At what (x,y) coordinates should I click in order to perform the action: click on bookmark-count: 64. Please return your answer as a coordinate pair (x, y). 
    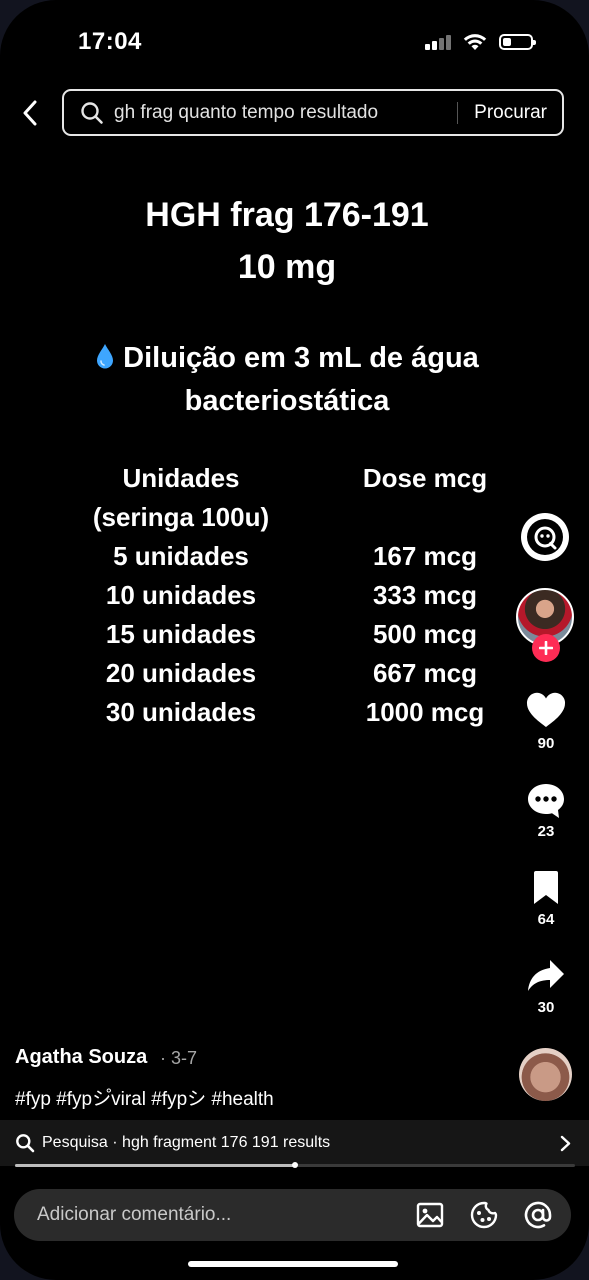
    Looking at the image, I should click on (546, 919).